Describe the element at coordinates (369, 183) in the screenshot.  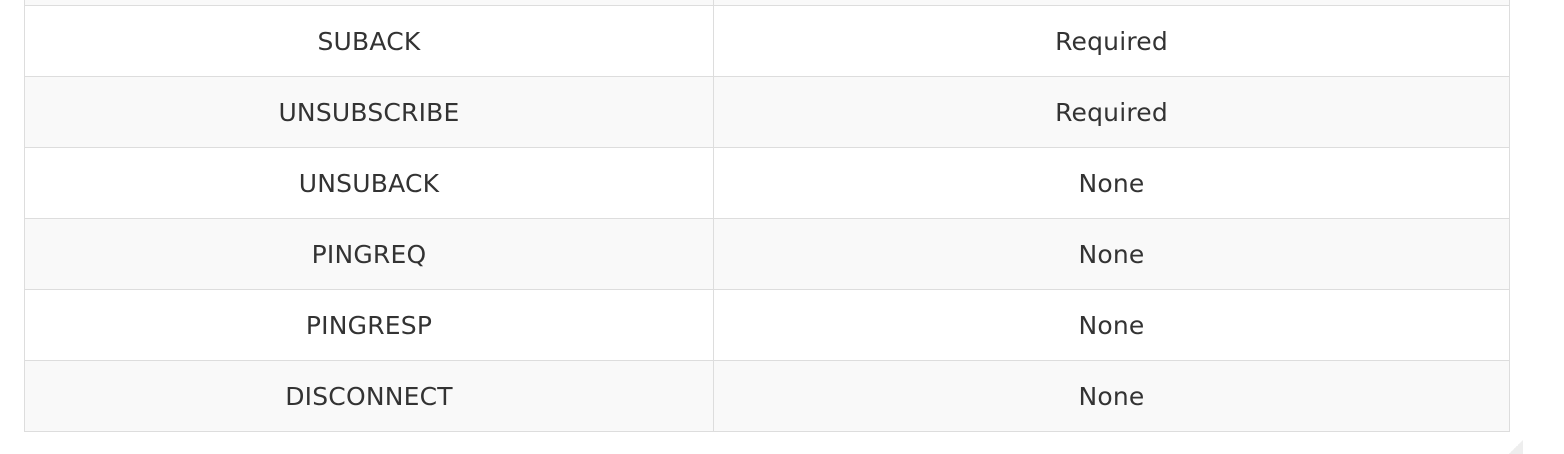
I see `packet-cell: UNSUBACK` at that location.